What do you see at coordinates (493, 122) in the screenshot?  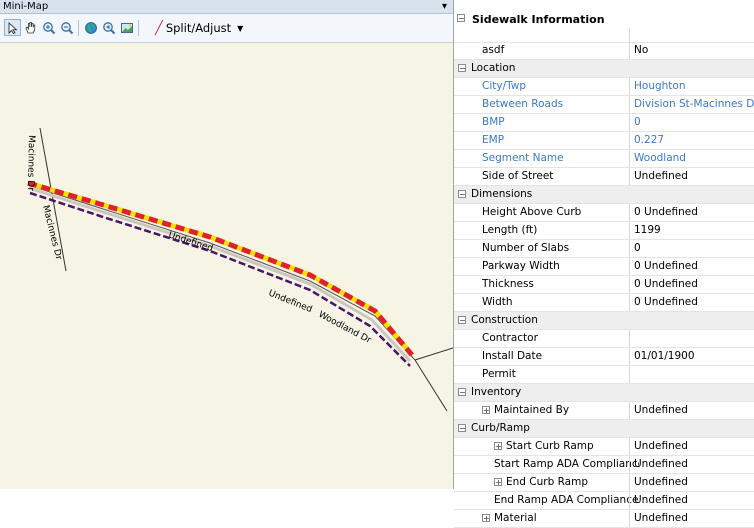 I see `property-label: BMP` at bounding box center [493, 122].